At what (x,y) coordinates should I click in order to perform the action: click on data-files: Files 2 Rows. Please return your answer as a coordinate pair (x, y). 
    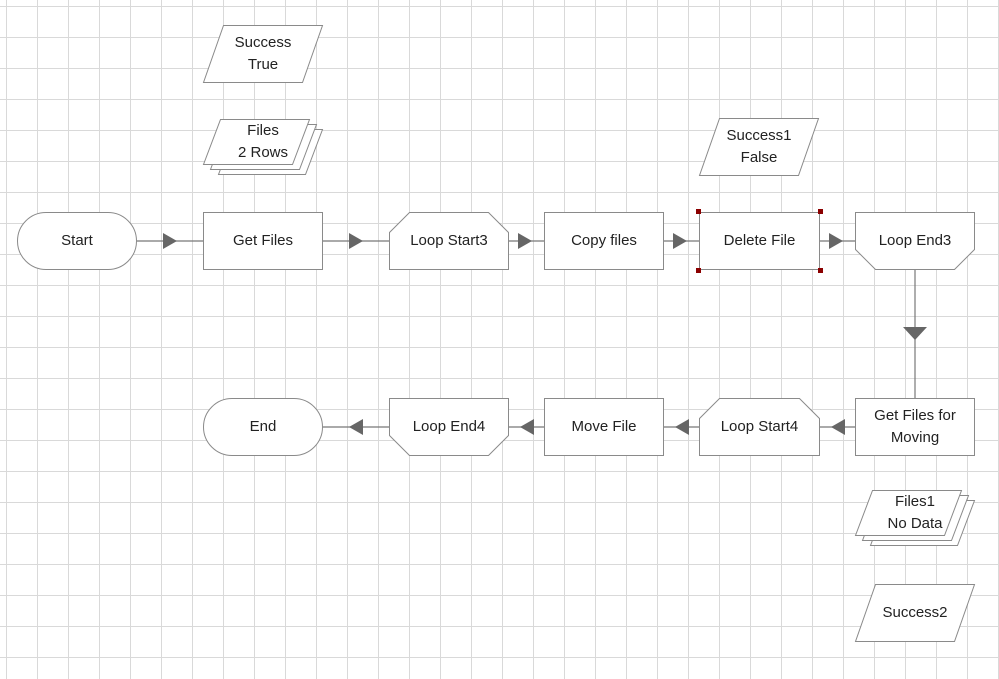
    Looking at the image, I should click on (263, 148).